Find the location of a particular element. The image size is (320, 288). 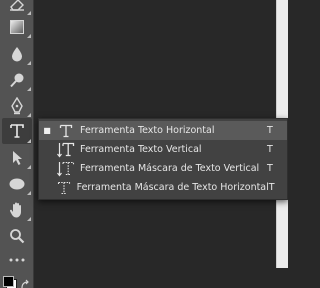

blur-tool-button is located at coordinates (17, 54).